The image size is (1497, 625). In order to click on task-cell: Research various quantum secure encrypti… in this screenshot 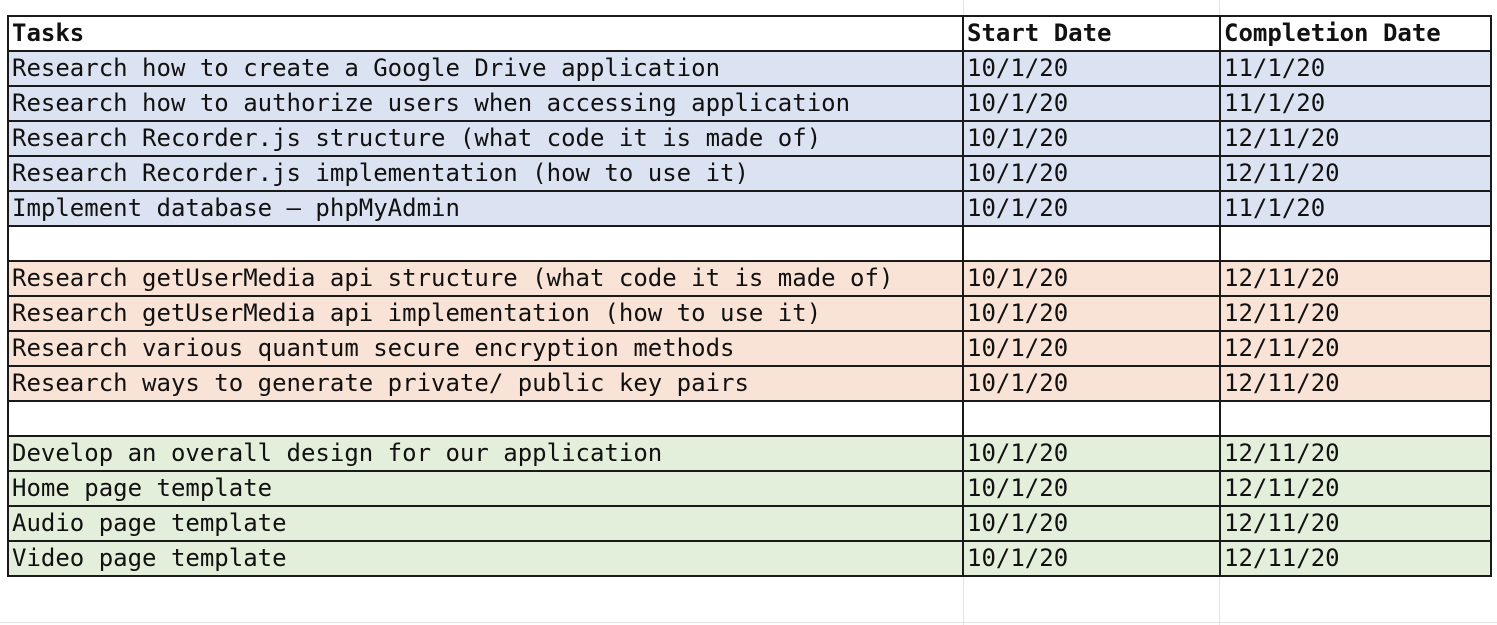, I will do `click(485, 348)`.